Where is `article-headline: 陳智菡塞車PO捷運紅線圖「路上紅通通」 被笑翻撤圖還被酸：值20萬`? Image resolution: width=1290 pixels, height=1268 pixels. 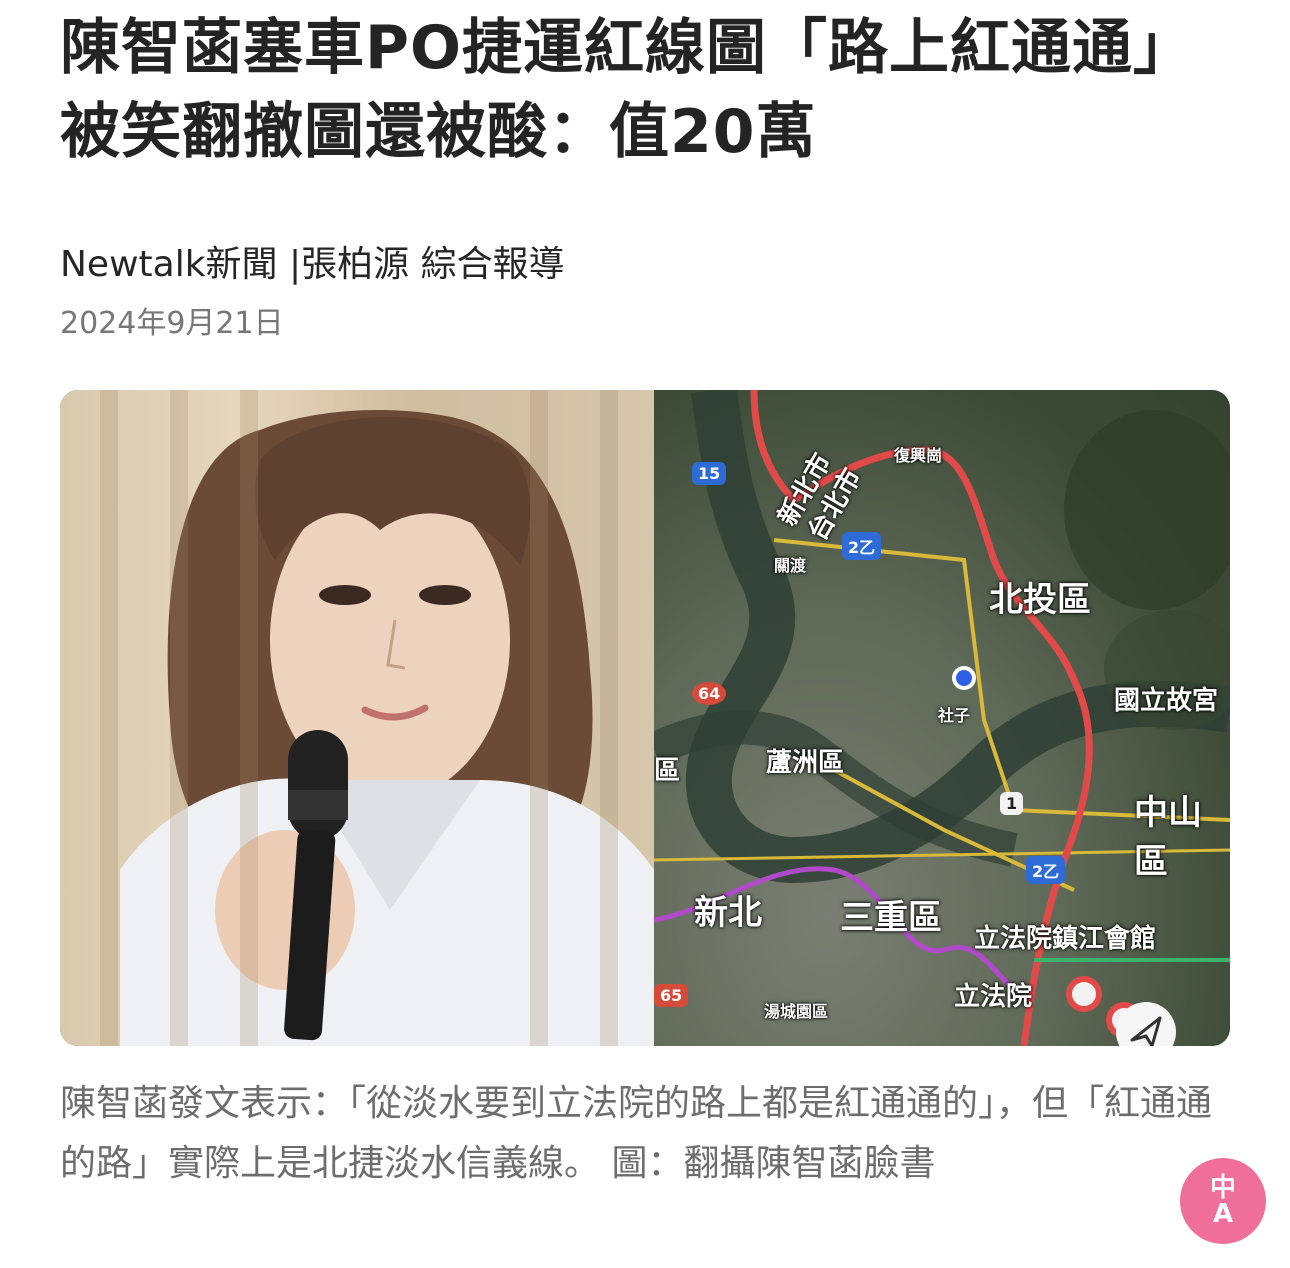
article-headline: 陳智菡塞車PO捷運紅線圖「路上紅通通」 被笑翻撤圖還被酸：值20萬 is located at coordinates (650, 90).